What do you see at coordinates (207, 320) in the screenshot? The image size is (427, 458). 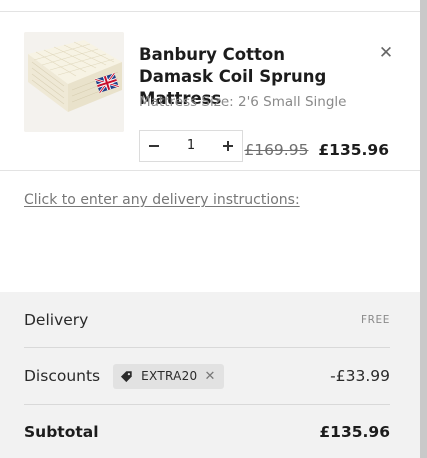 I see `delivery-row: Delivery FREE` at bounding box center [207, 320].